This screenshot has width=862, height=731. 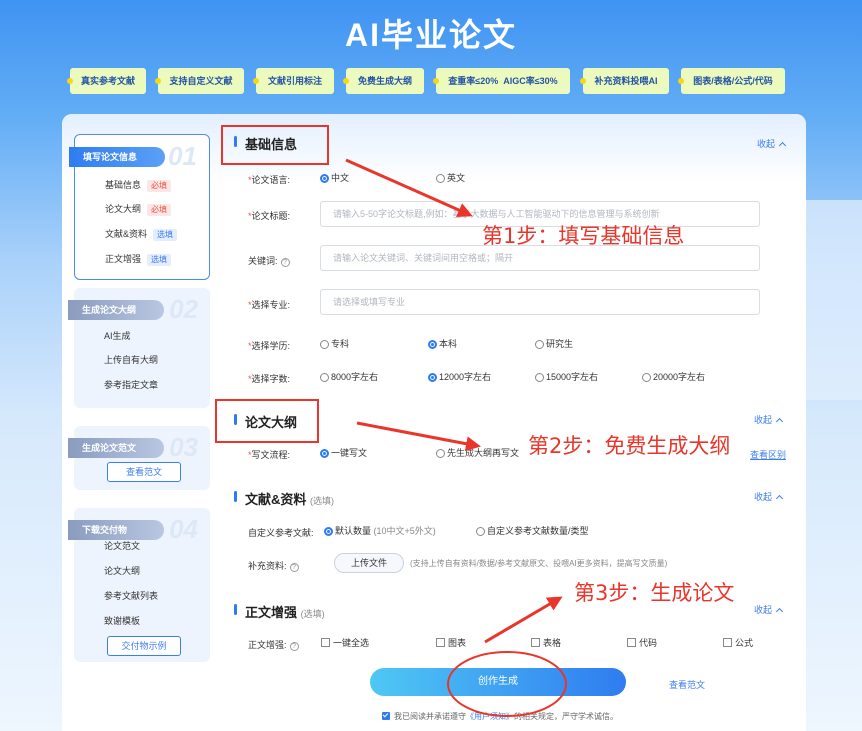 What do you see at coordinates (451, 643) in the screenshot?
I see `check-charts: 图表` at bounding box center [451, 643].